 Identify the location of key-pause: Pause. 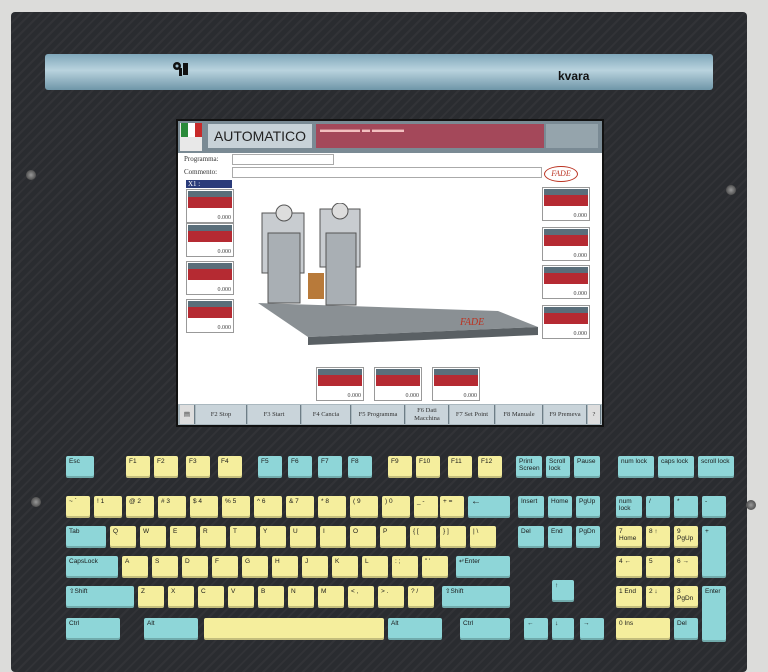
(587, 467).